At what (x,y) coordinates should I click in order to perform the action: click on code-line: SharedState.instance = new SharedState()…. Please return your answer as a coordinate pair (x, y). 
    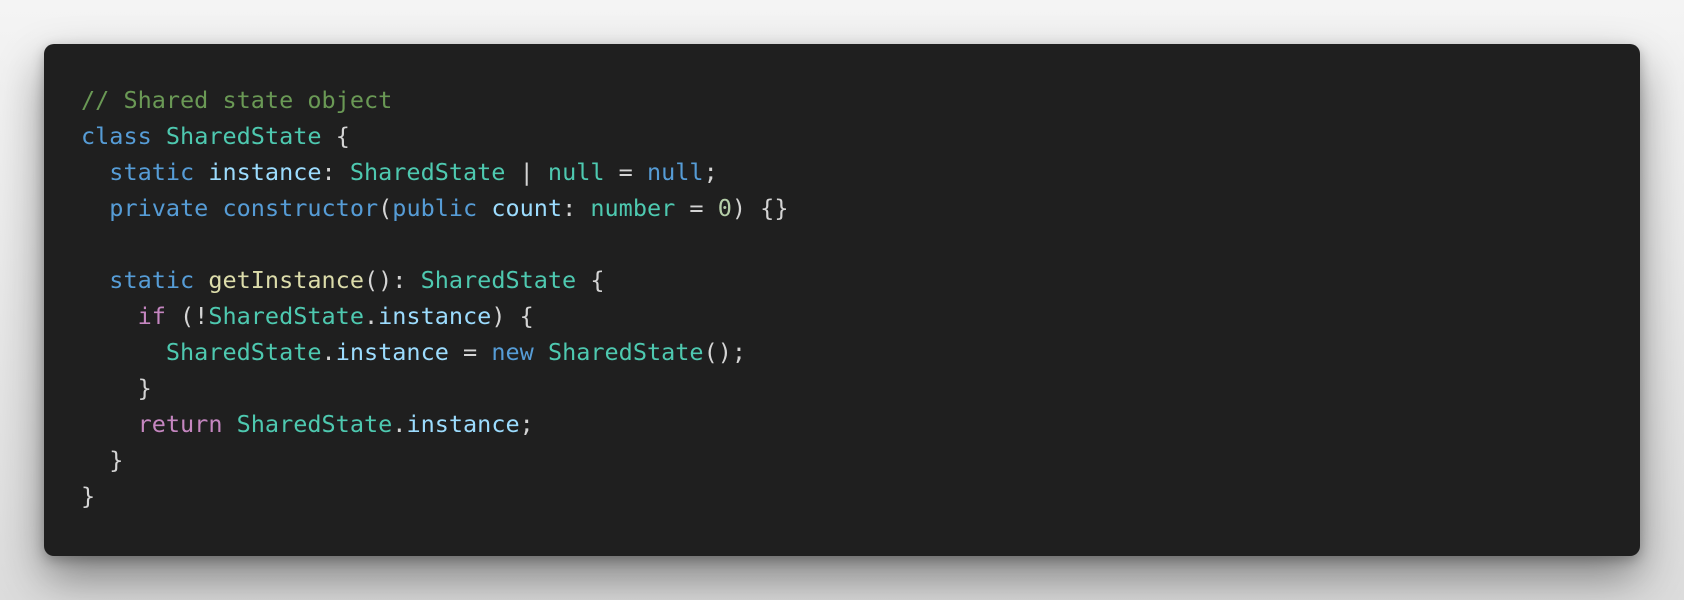
    Looking at the image, I should click on (860, 352).